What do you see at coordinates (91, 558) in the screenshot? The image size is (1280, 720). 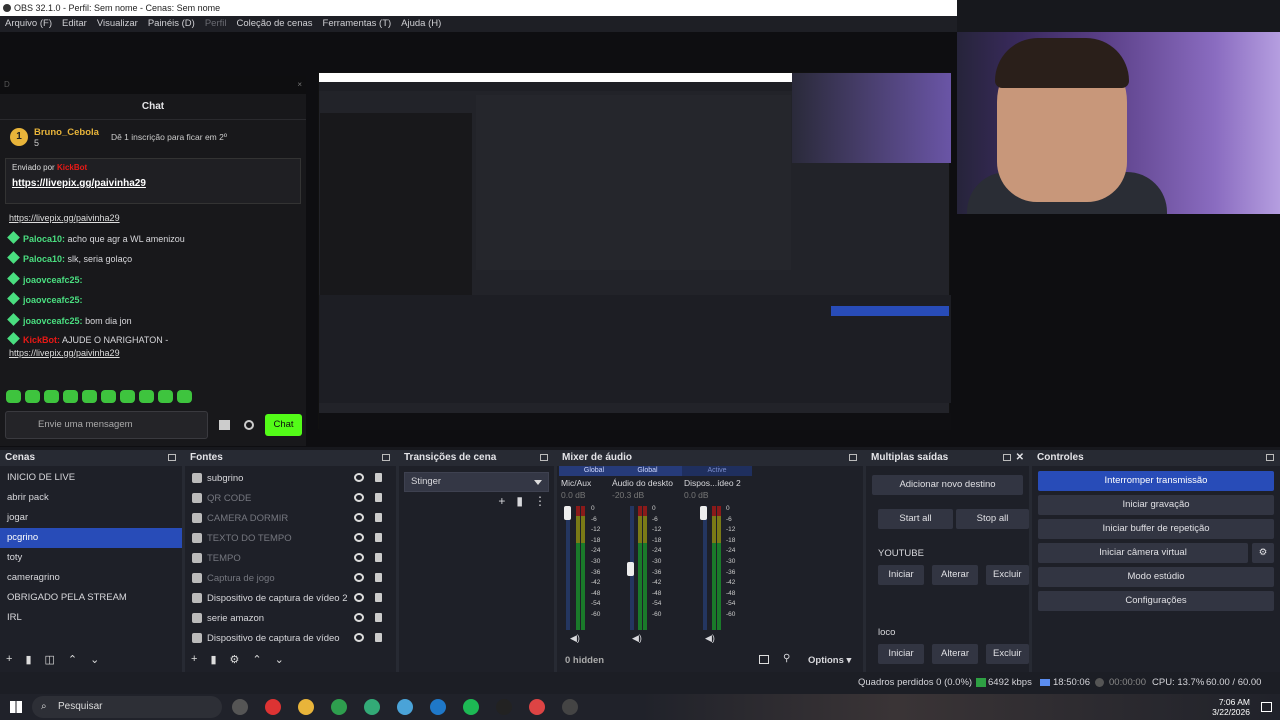 I see `scene-item: toty` at bounding box center [91, 558].